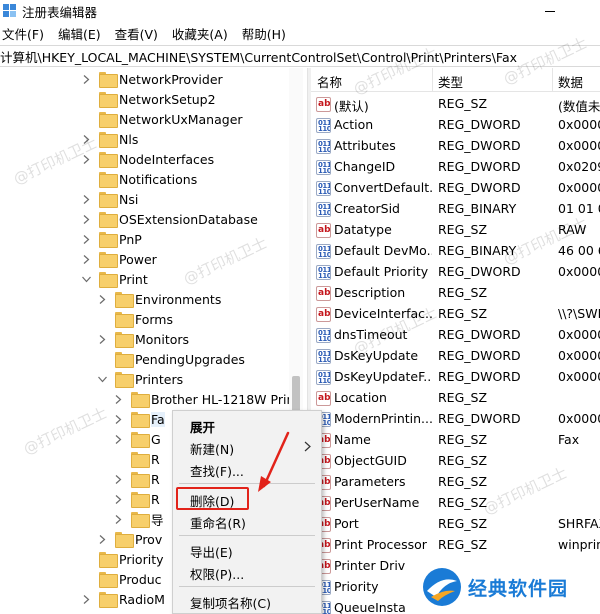  What do you see at coordinates (365, 145) in the screenshot?
I see `value-name: Attributes` at bounding box center [365, 145].